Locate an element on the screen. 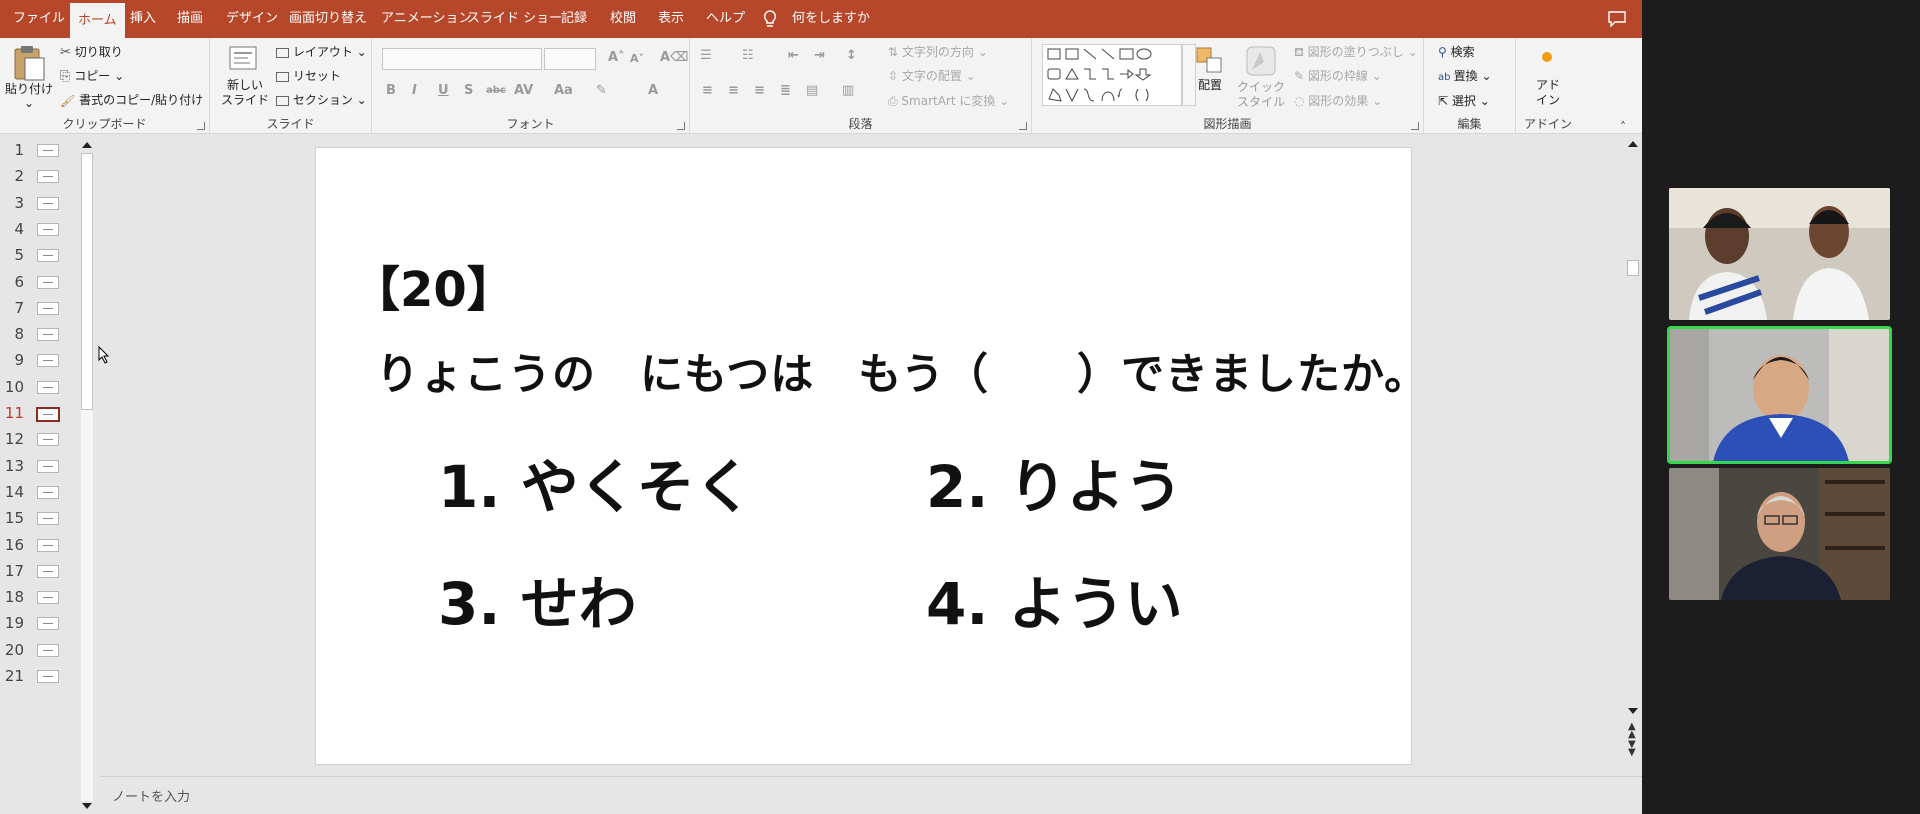  align-center-icon: ≡ is located at coordinates (733, 90).